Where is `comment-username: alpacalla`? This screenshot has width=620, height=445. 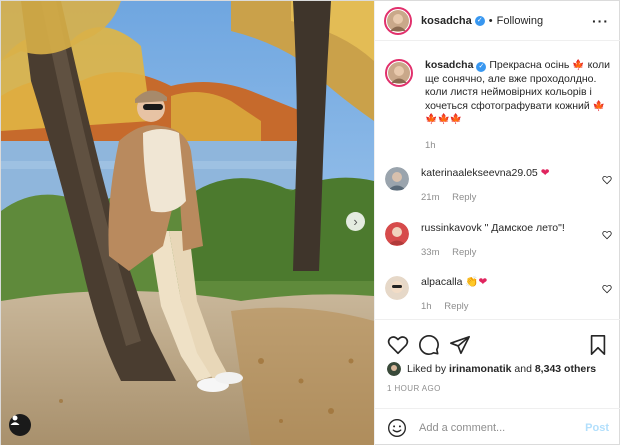
comment-username: alpacalla is located at coordinates (441, 282).